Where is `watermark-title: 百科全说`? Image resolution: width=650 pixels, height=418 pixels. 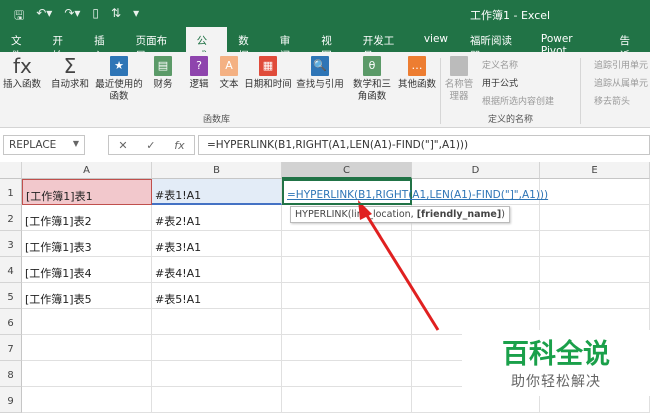 watermark-title: 百科全说 is located at coordinates (556, 354).